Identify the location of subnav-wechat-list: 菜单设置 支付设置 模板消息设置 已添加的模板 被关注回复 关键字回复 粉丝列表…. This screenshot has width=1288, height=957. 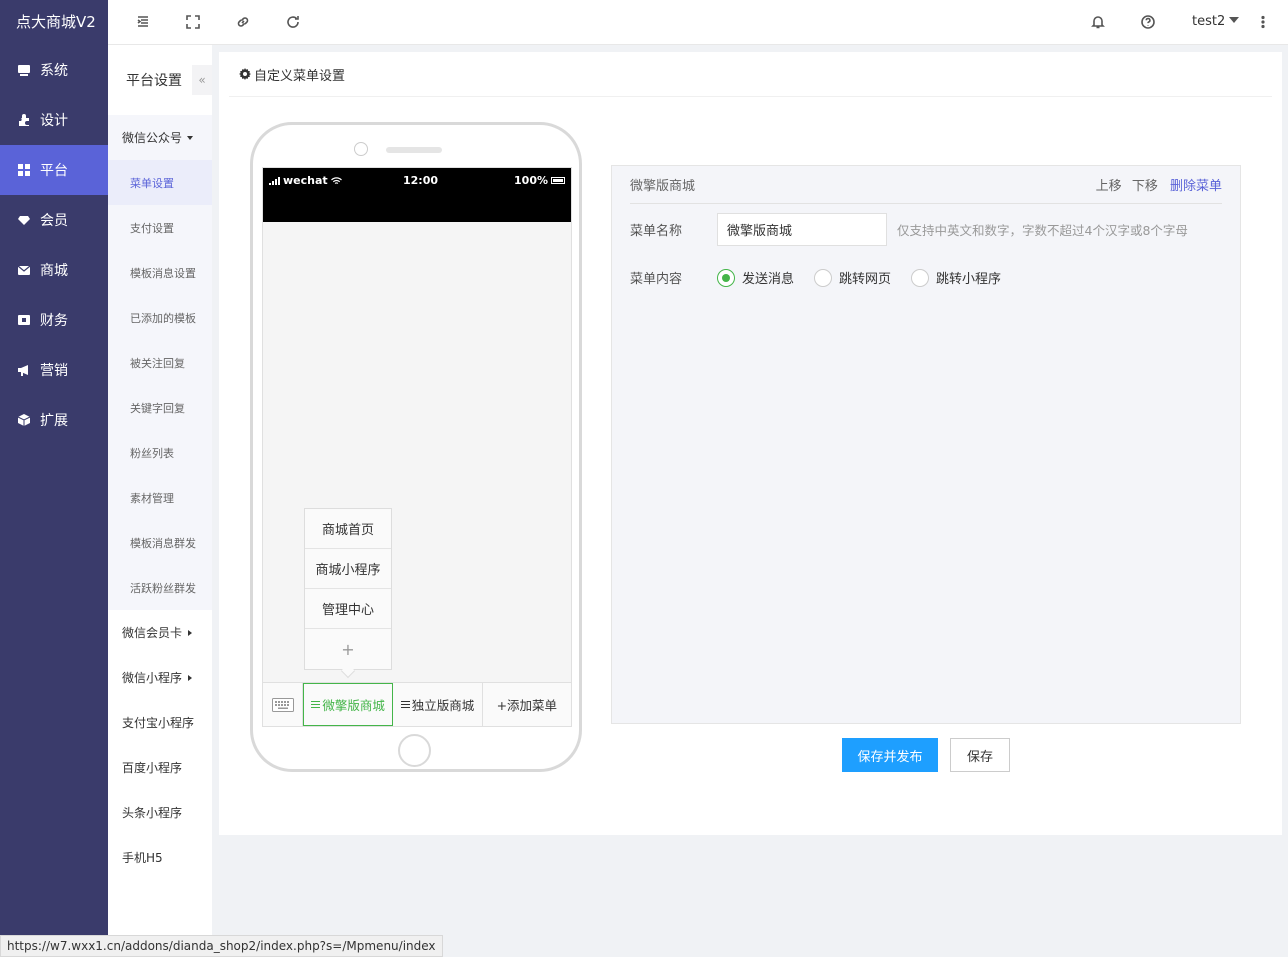
(160, 385).